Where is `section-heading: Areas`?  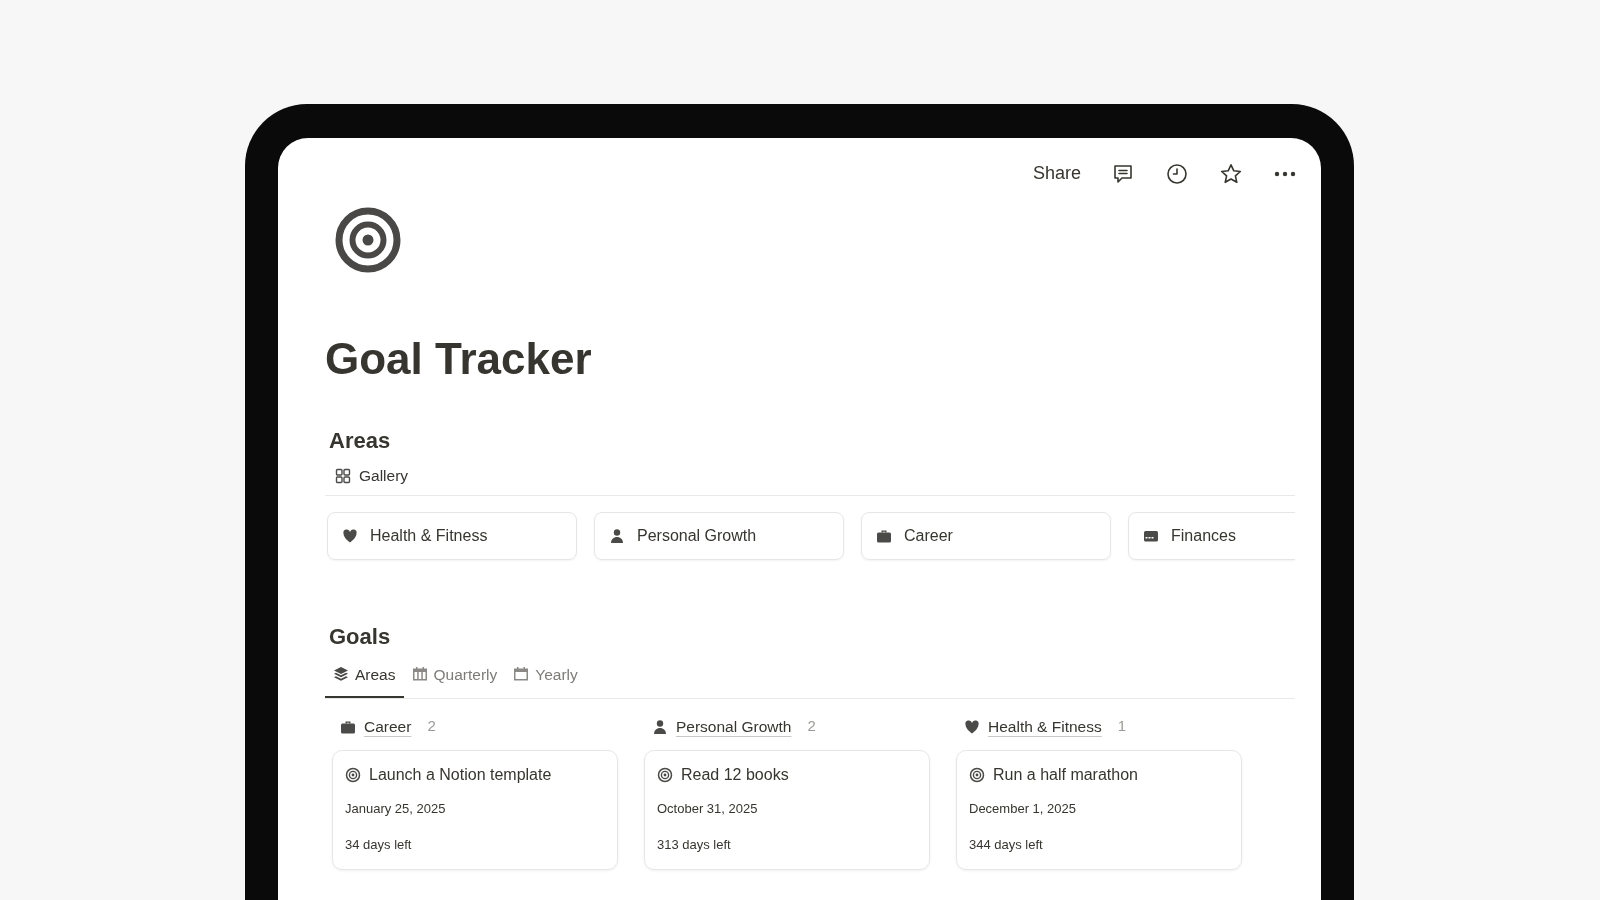 section-heading: Areas is located at coordinates (360, 441).